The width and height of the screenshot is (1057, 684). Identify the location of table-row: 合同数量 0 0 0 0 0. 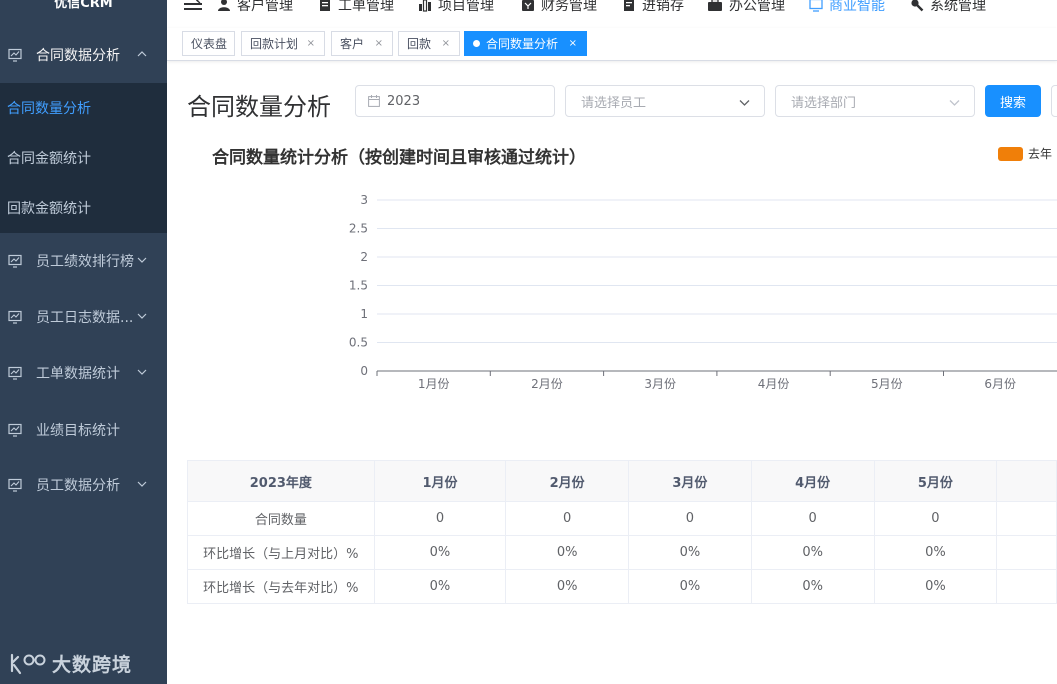
(622, 518).